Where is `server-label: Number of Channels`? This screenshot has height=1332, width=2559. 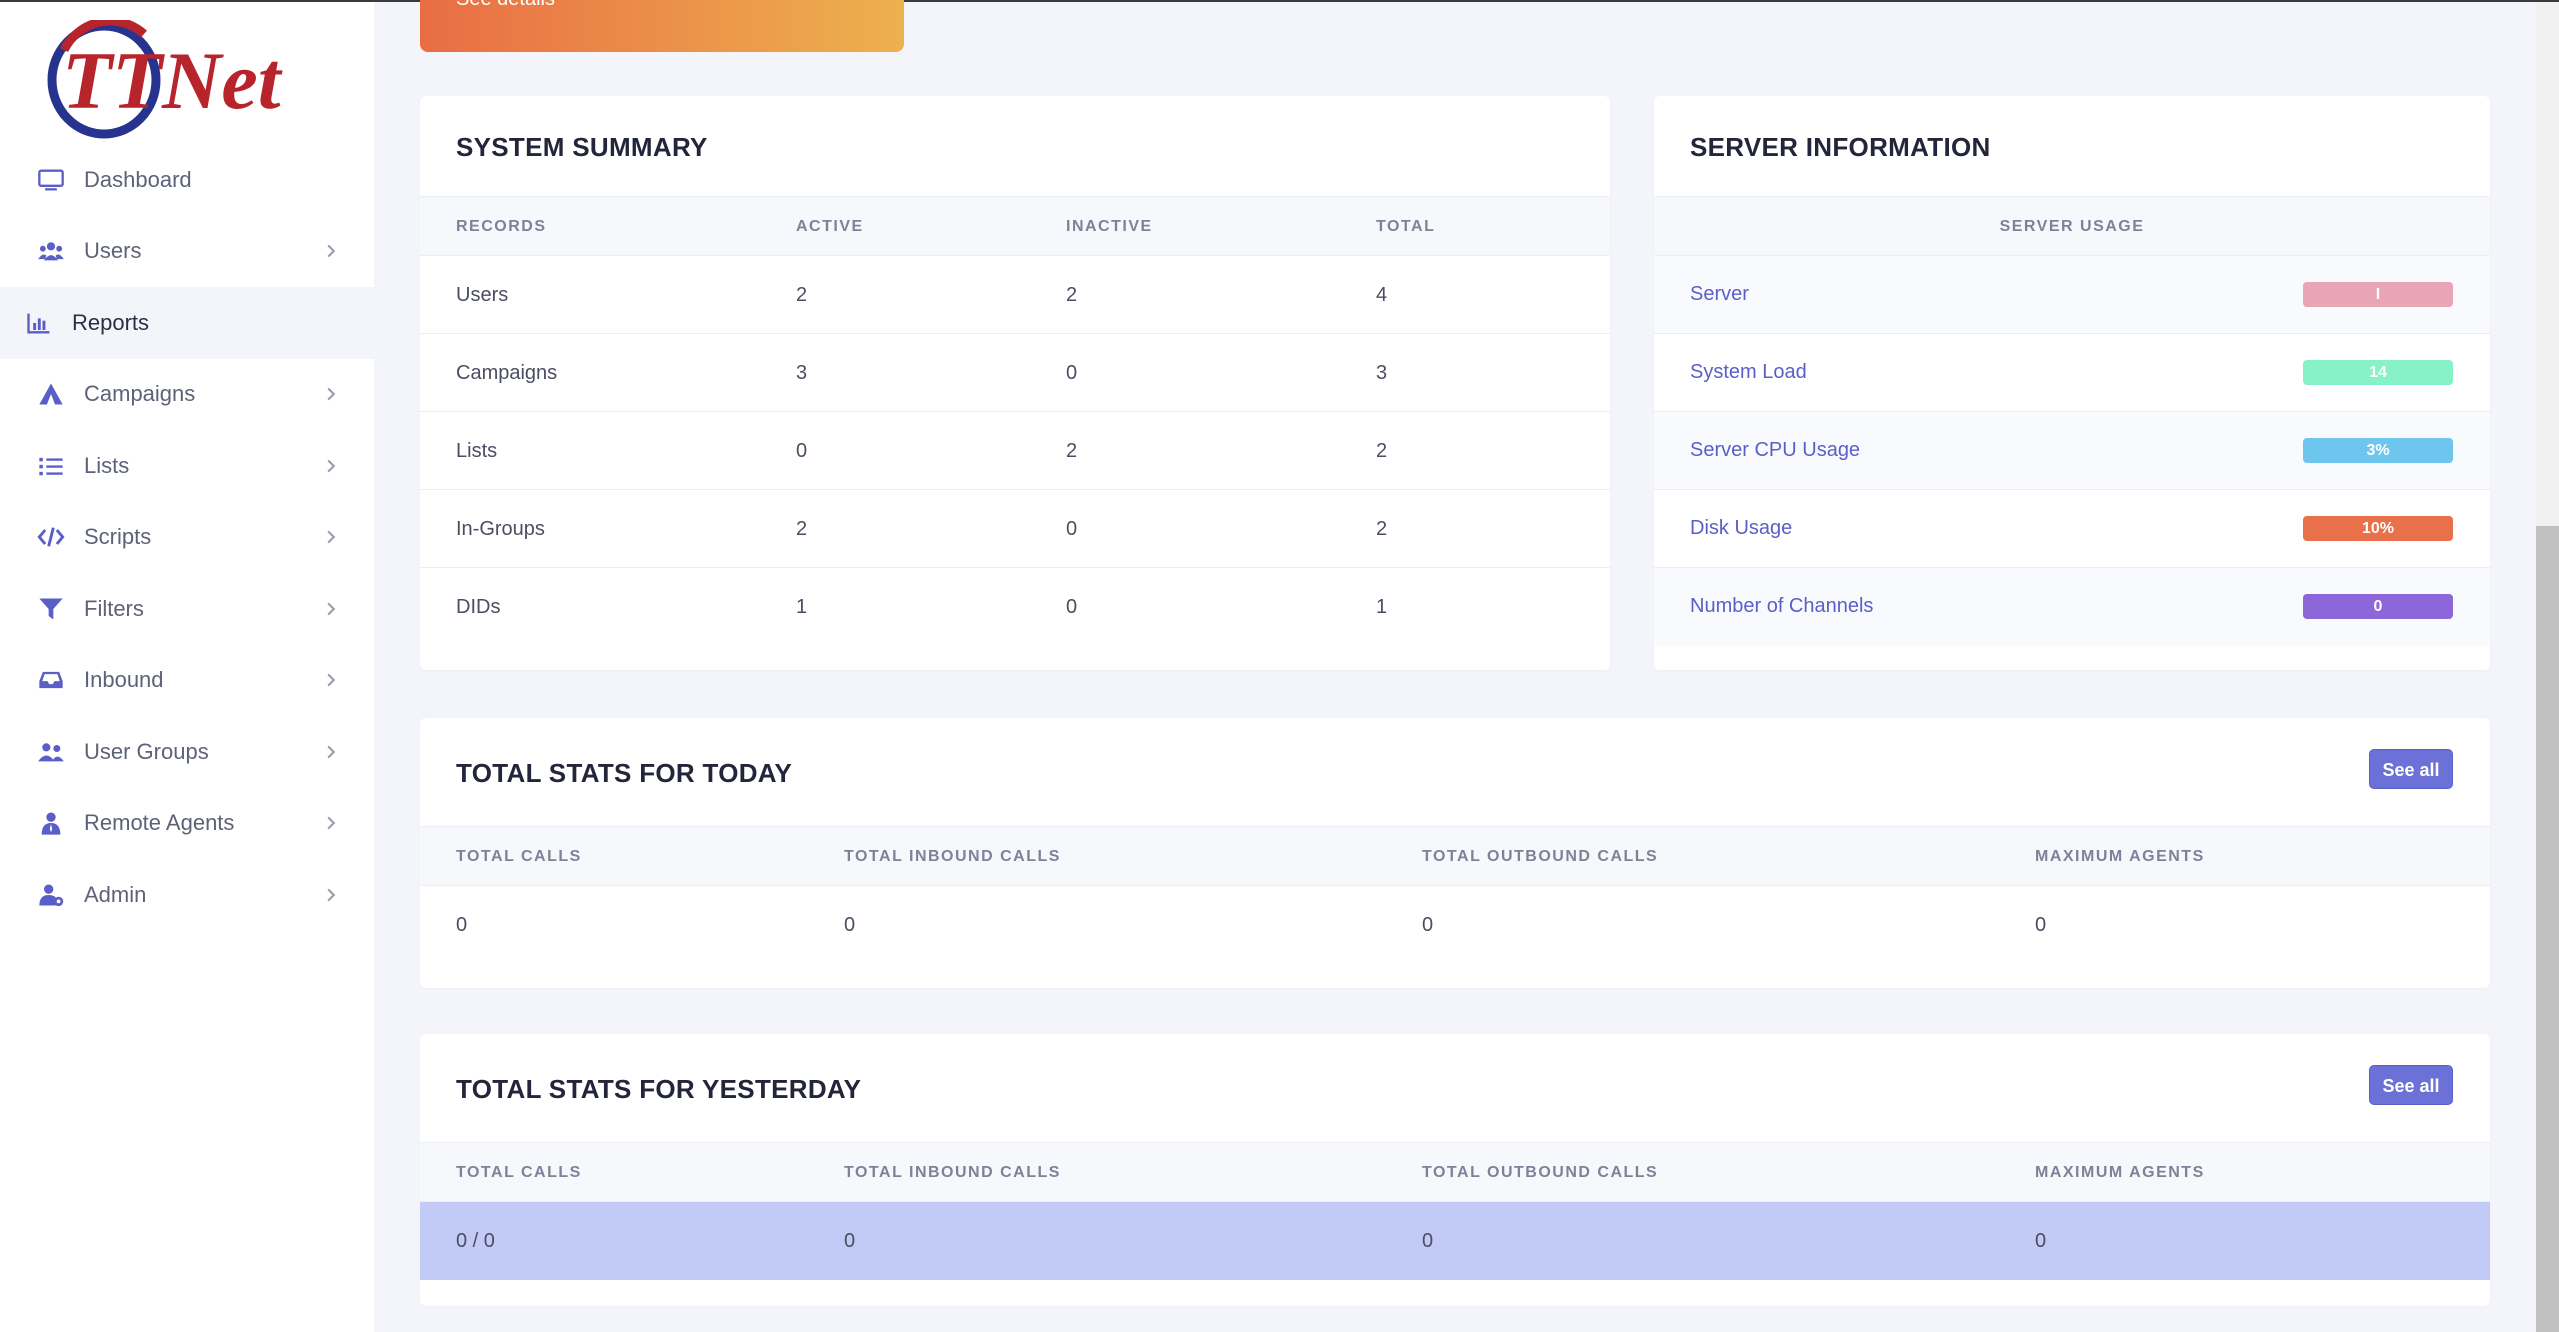 server-label: Number of Channels is located at coordinates (1781, 606).